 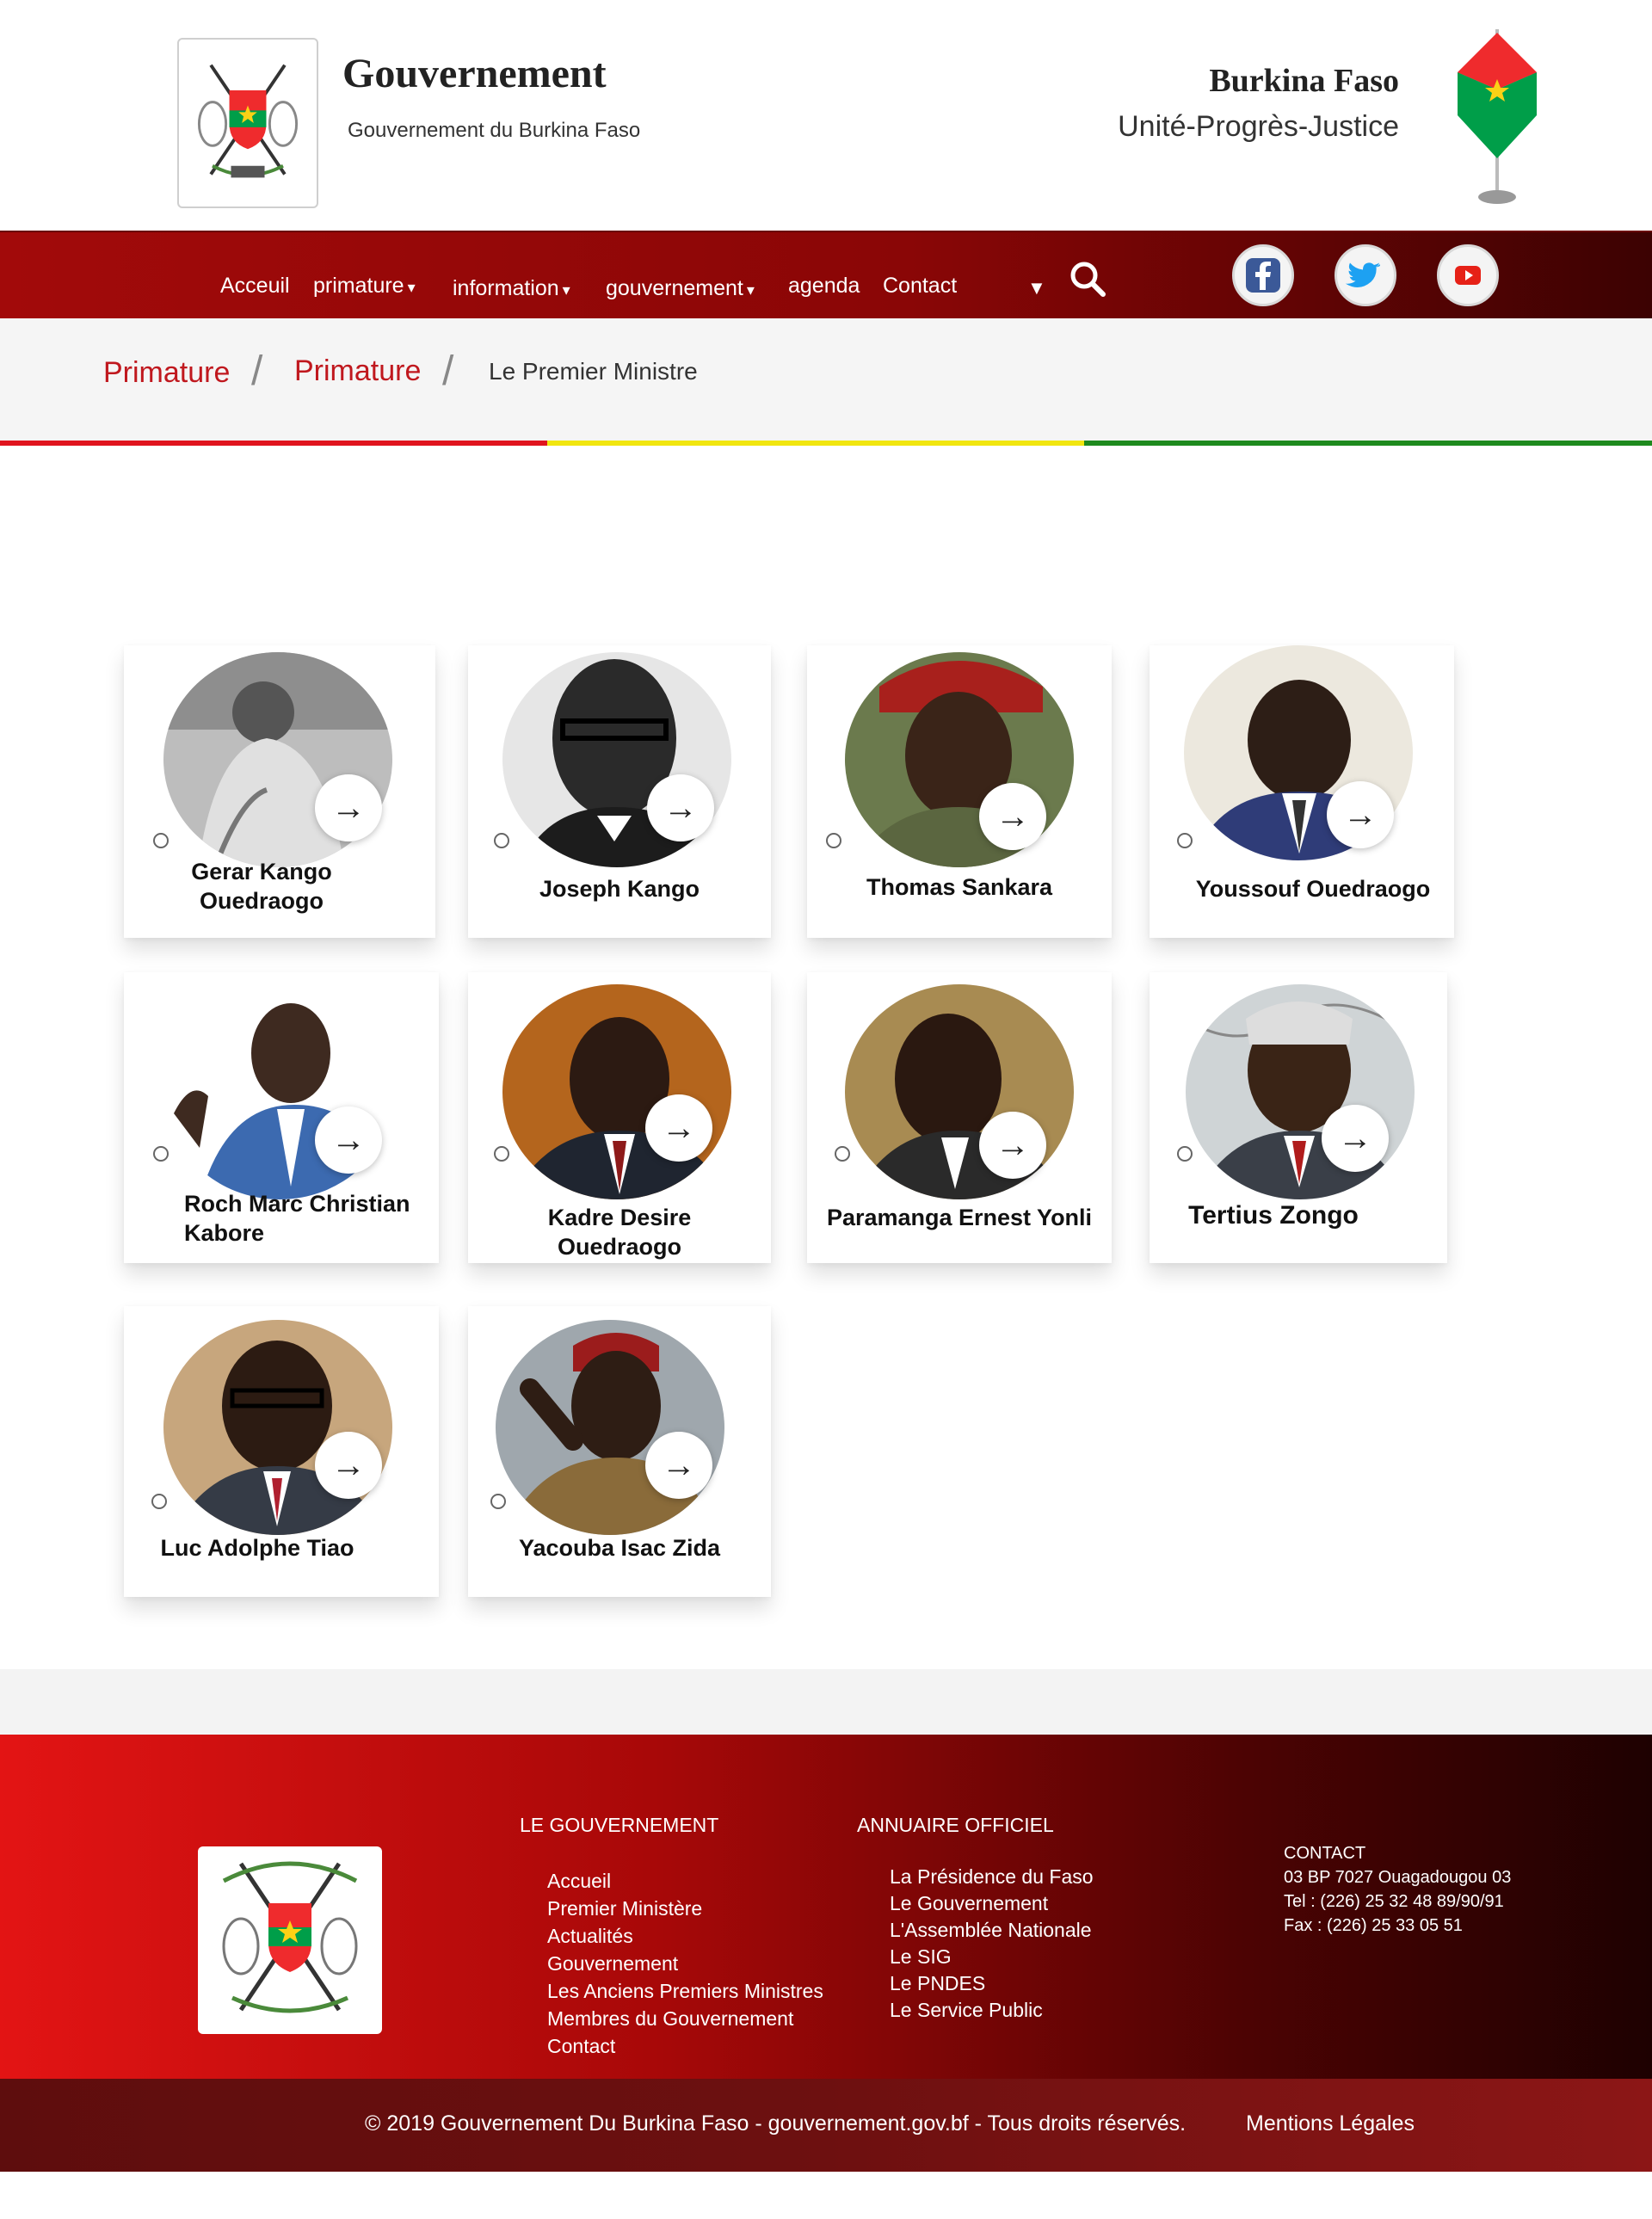 What do you see at coordinates (1325, 1854) in the screenshot?
I see `contact-heading: CONTACT` at bounding box center [1325, 1854].